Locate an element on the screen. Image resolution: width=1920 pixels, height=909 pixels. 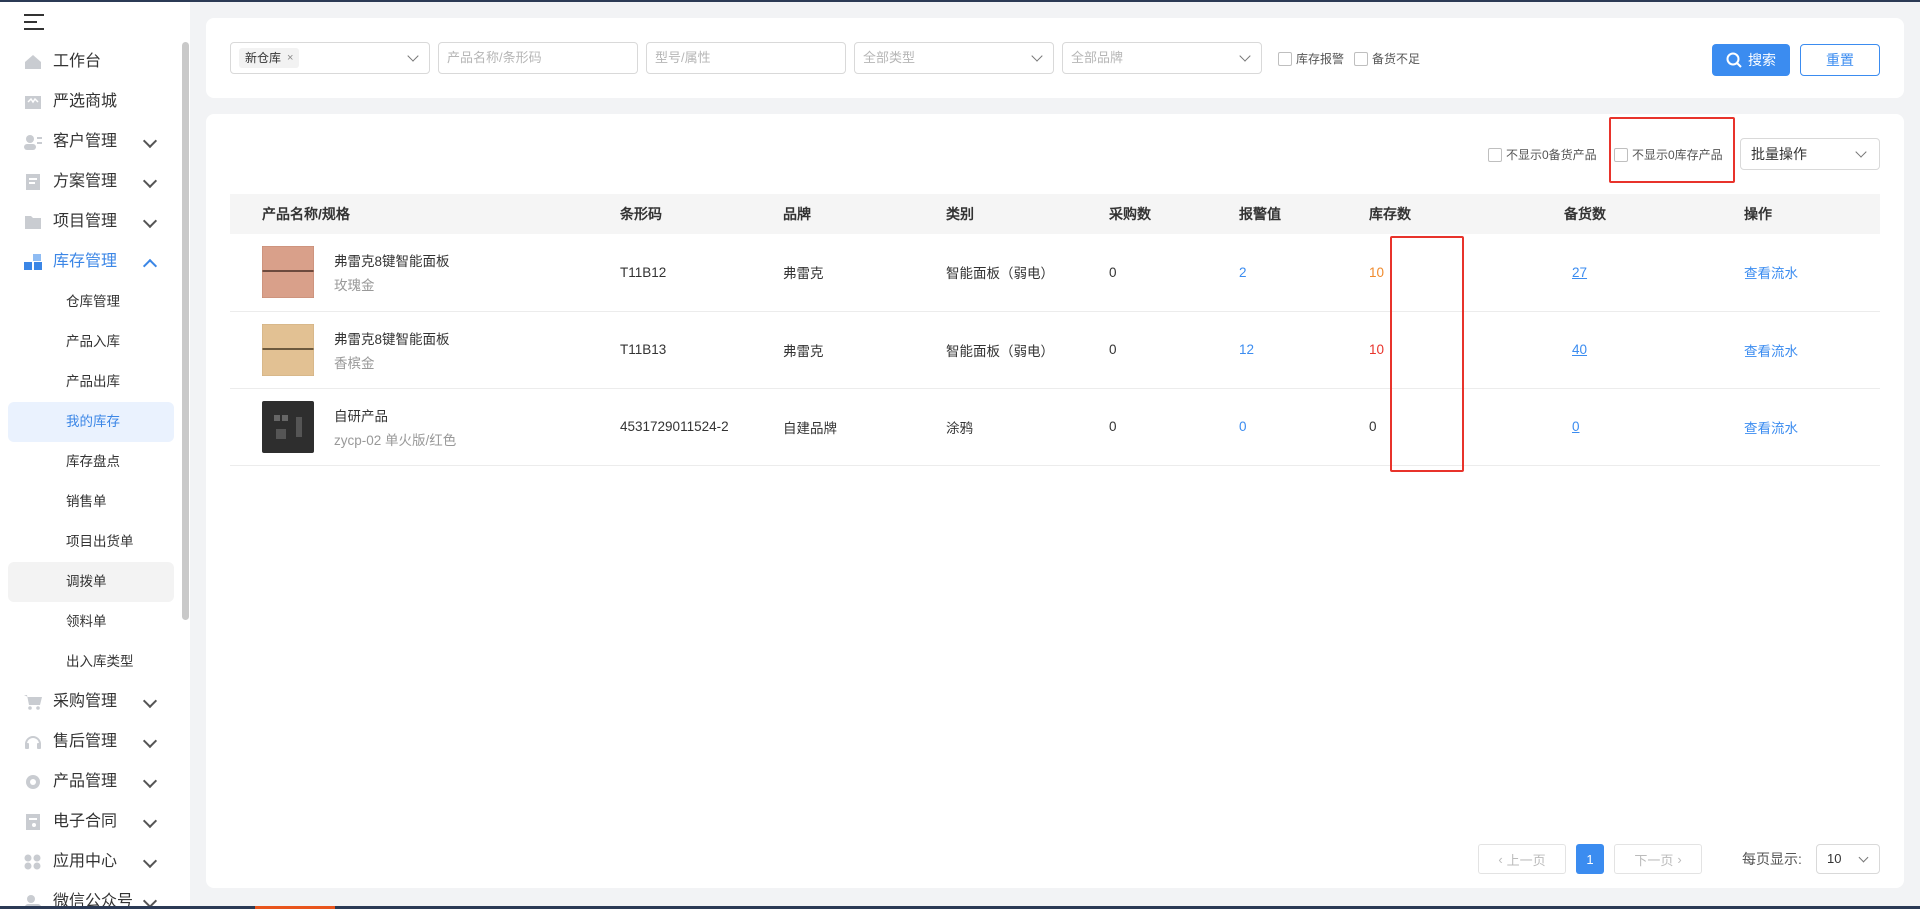
warehouse-select: 新仓库 × is located at coordinates (330, 58).